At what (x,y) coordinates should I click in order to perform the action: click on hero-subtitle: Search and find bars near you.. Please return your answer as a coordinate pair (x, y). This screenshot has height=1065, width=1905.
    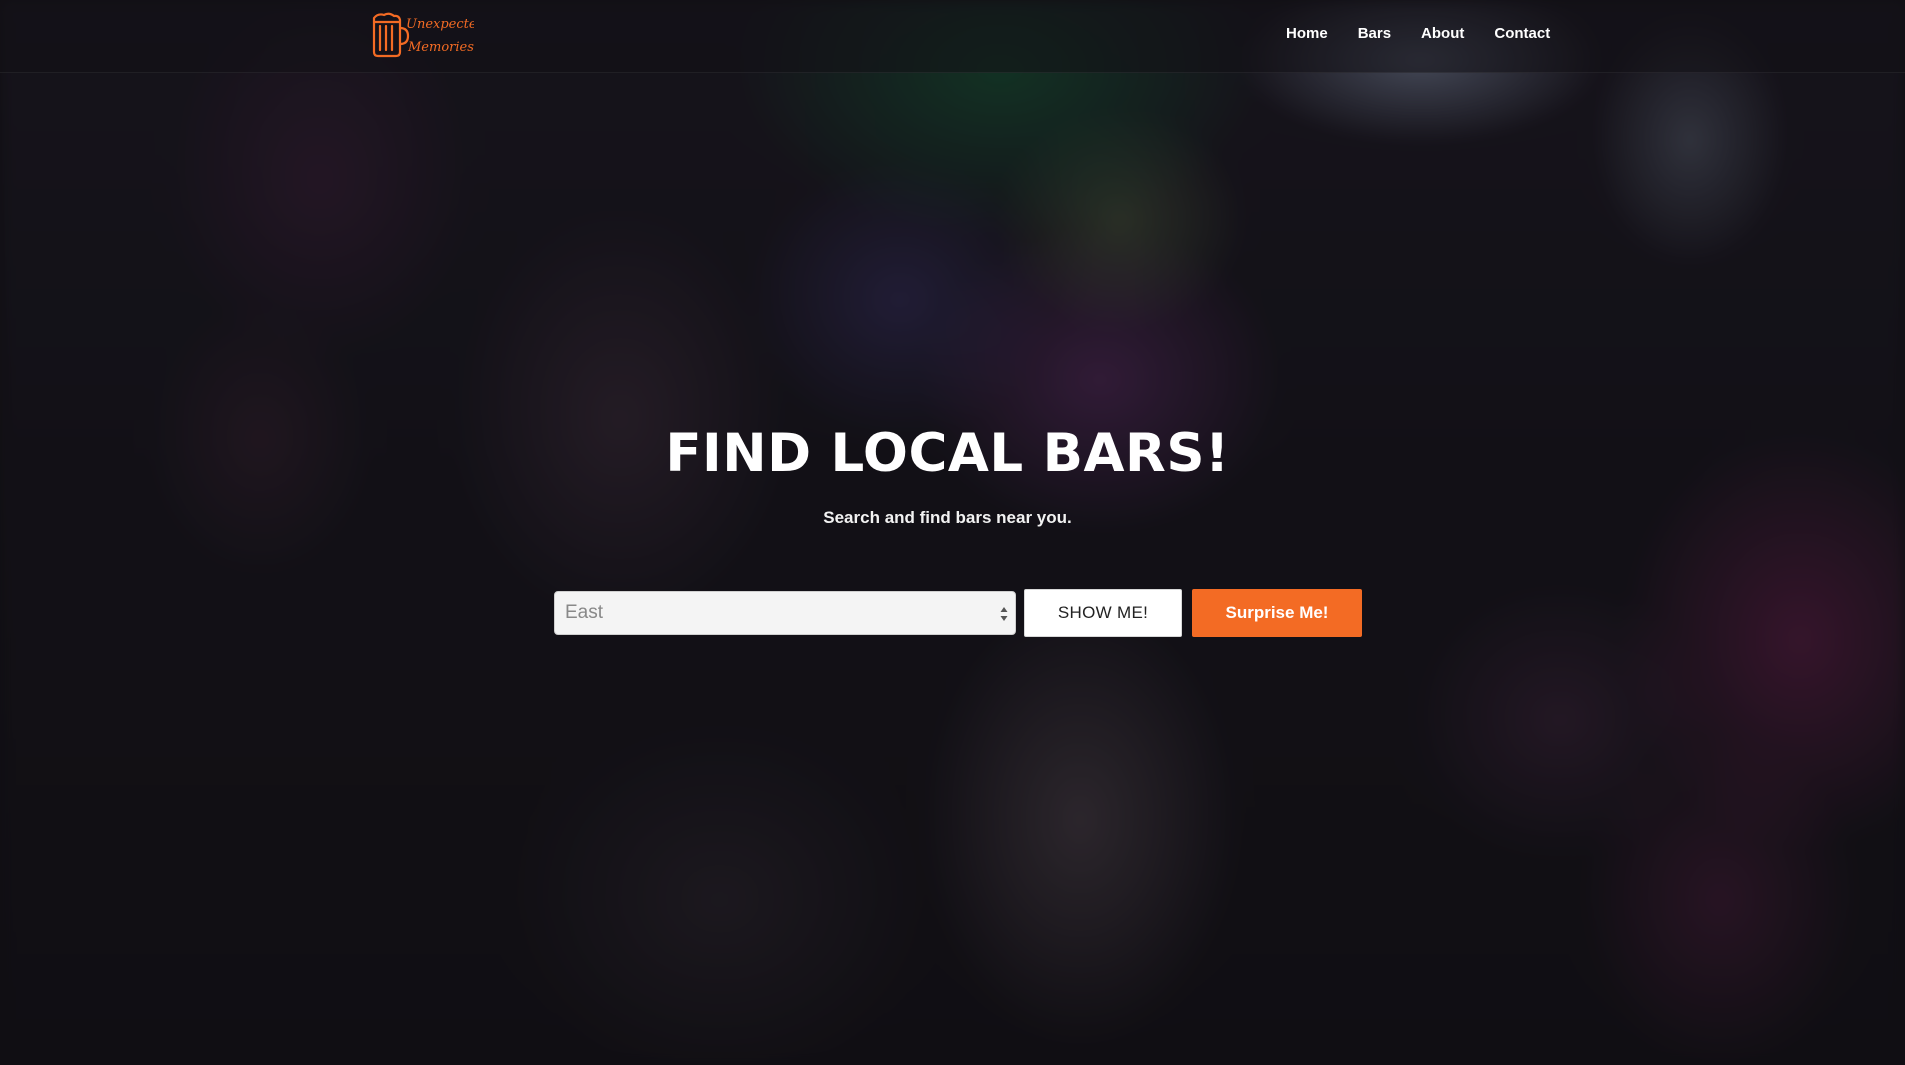
    Looking at the image, I should click on (947, 517).